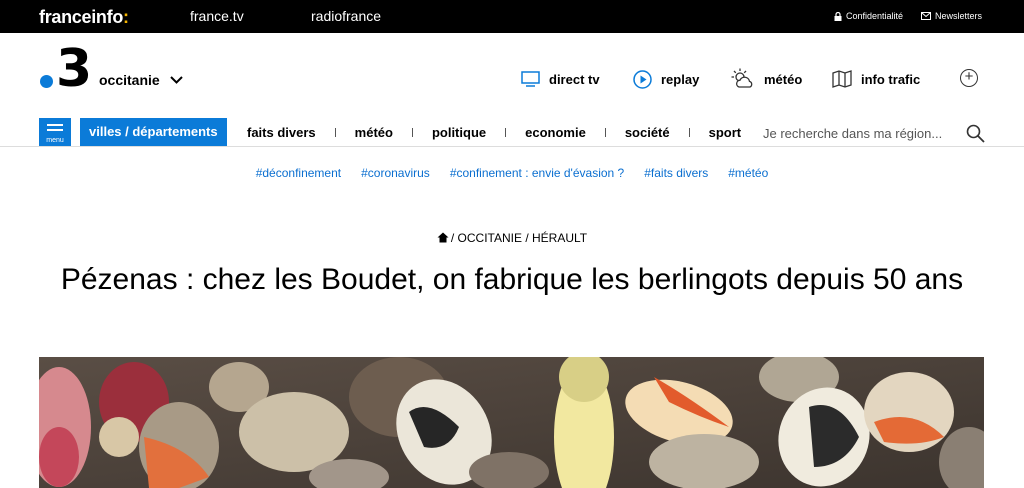  I want to click on direct-tv-label: direct tv, so click(574, 79).